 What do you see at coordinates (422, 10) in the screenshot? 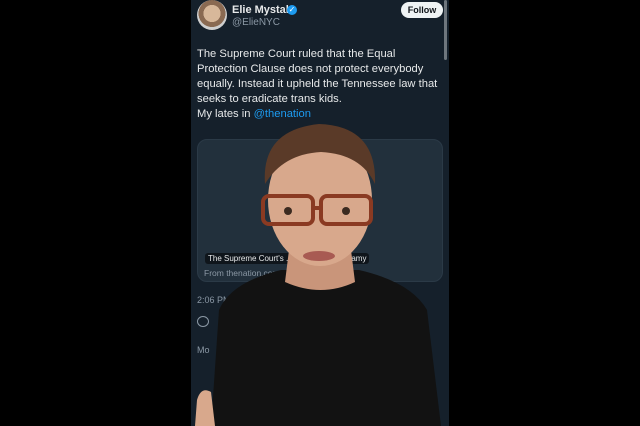
I see `follow-button: Follow` at bounding box center [422, 10].